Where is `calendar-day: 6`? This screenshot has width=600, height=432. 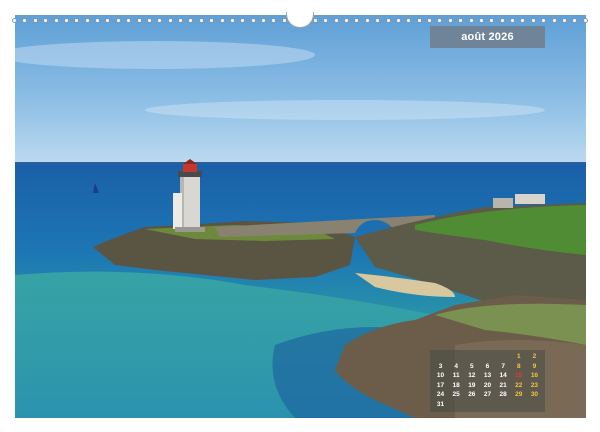 calendar-day: 6 is located at coordinates (487, 366).